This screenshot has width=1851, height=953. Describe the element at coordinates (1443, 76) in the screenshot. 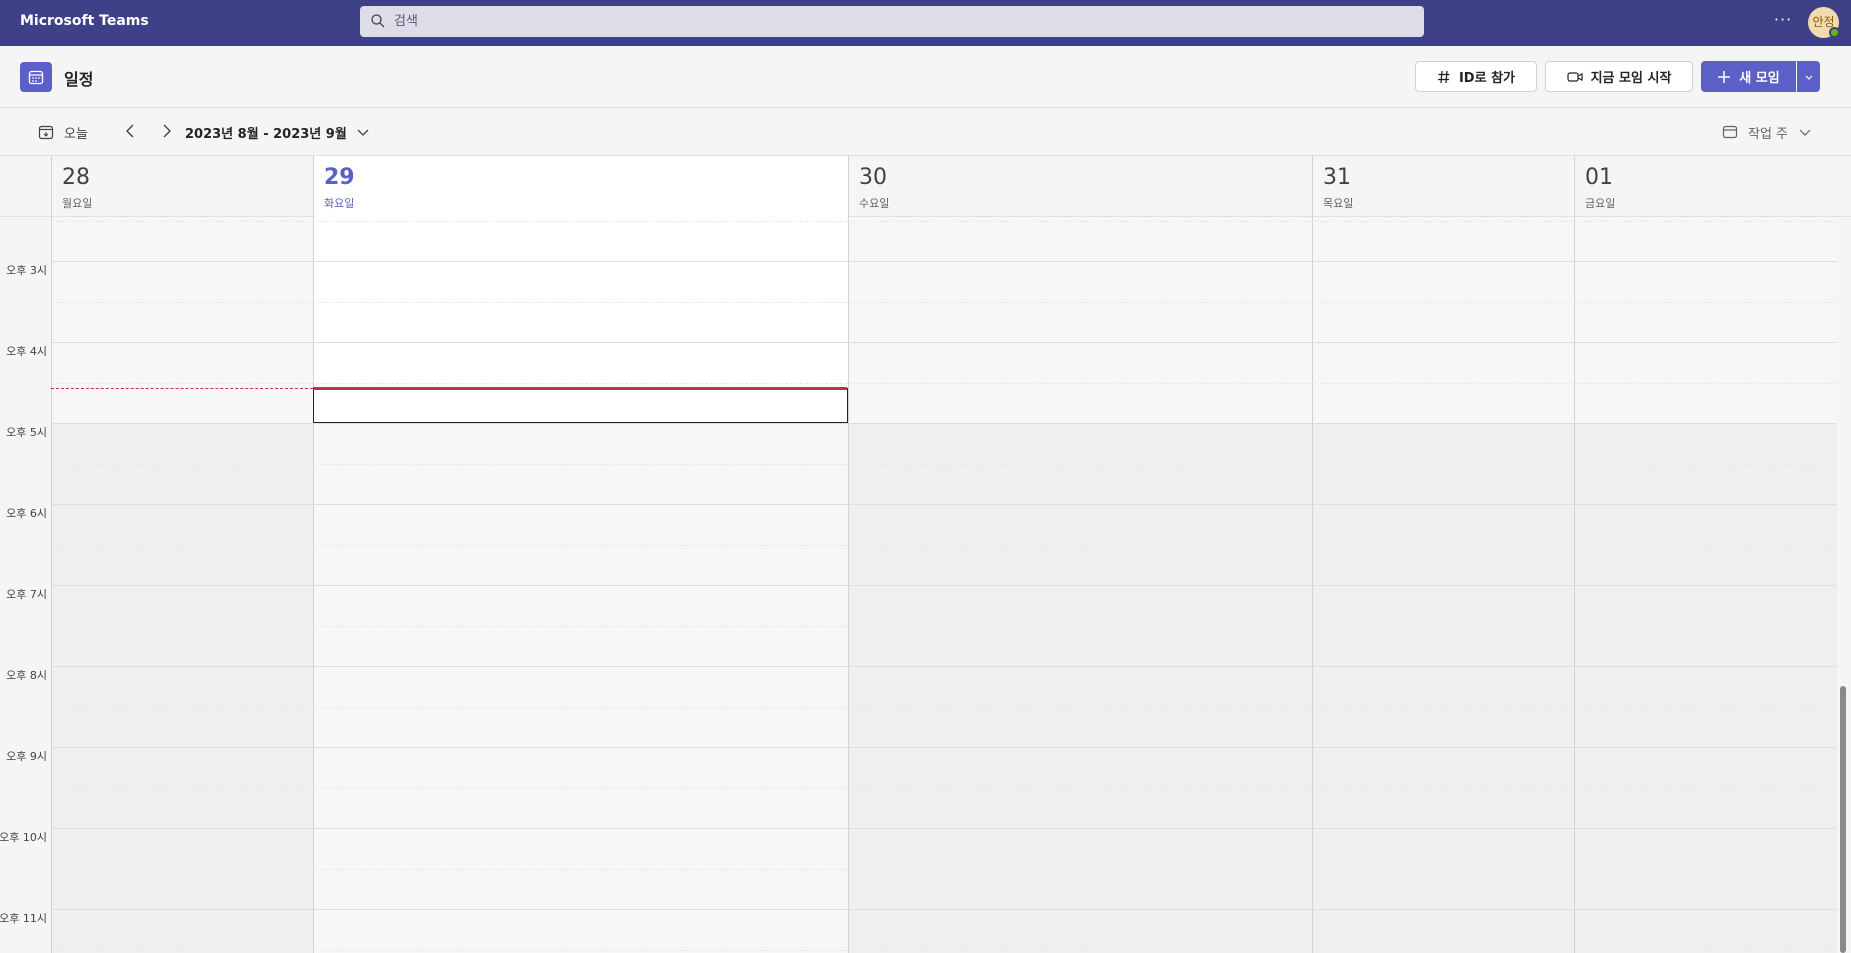

I see `hash-icon` at that location.